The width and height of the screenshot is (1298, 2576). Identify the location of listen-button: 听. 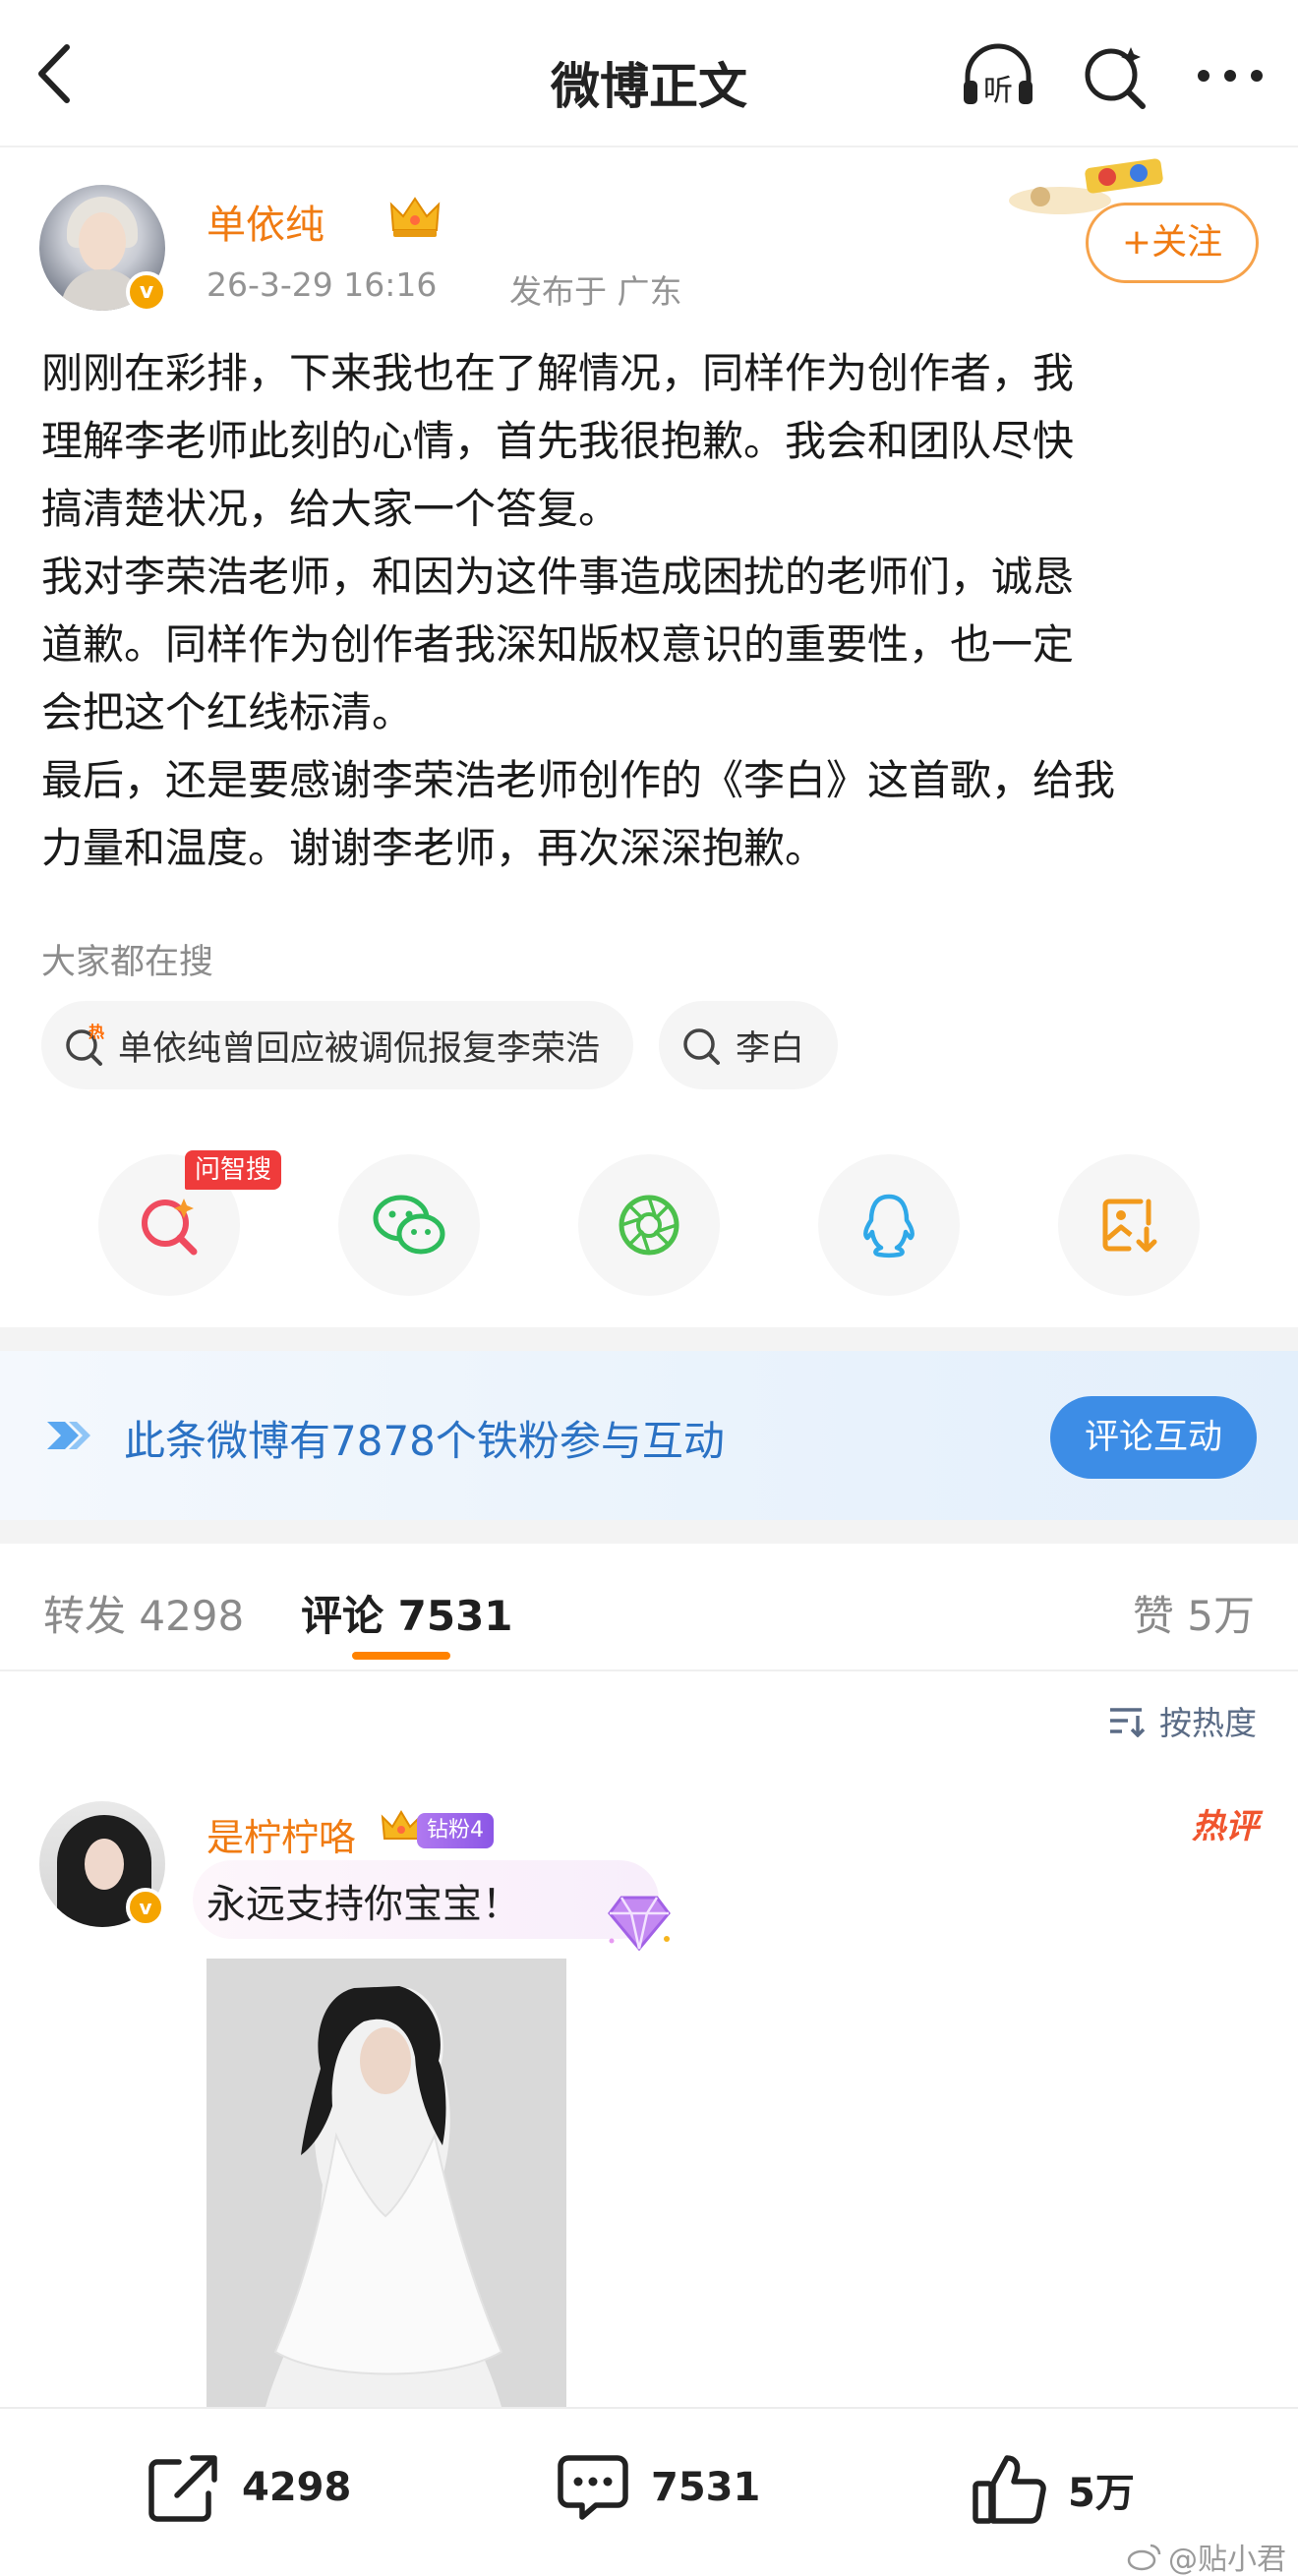
(998, 75).